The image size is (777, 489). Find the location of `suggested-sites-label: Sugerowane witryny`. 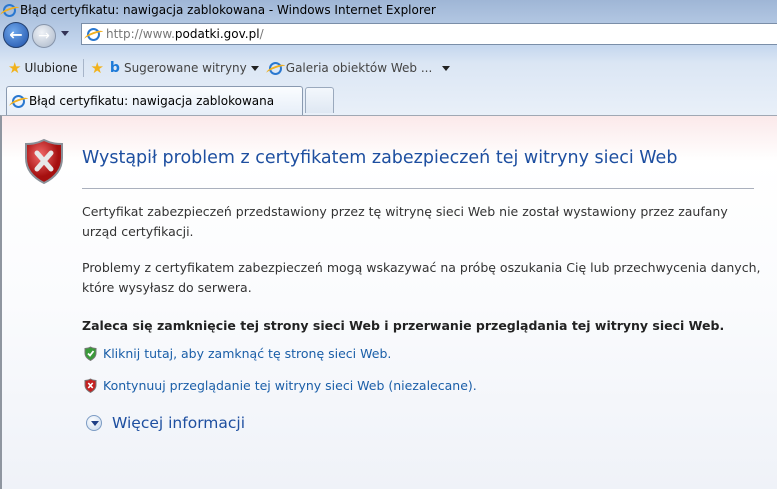

suggested-sites-label: Sugerowane witryny is located at coordinates (185, 68).